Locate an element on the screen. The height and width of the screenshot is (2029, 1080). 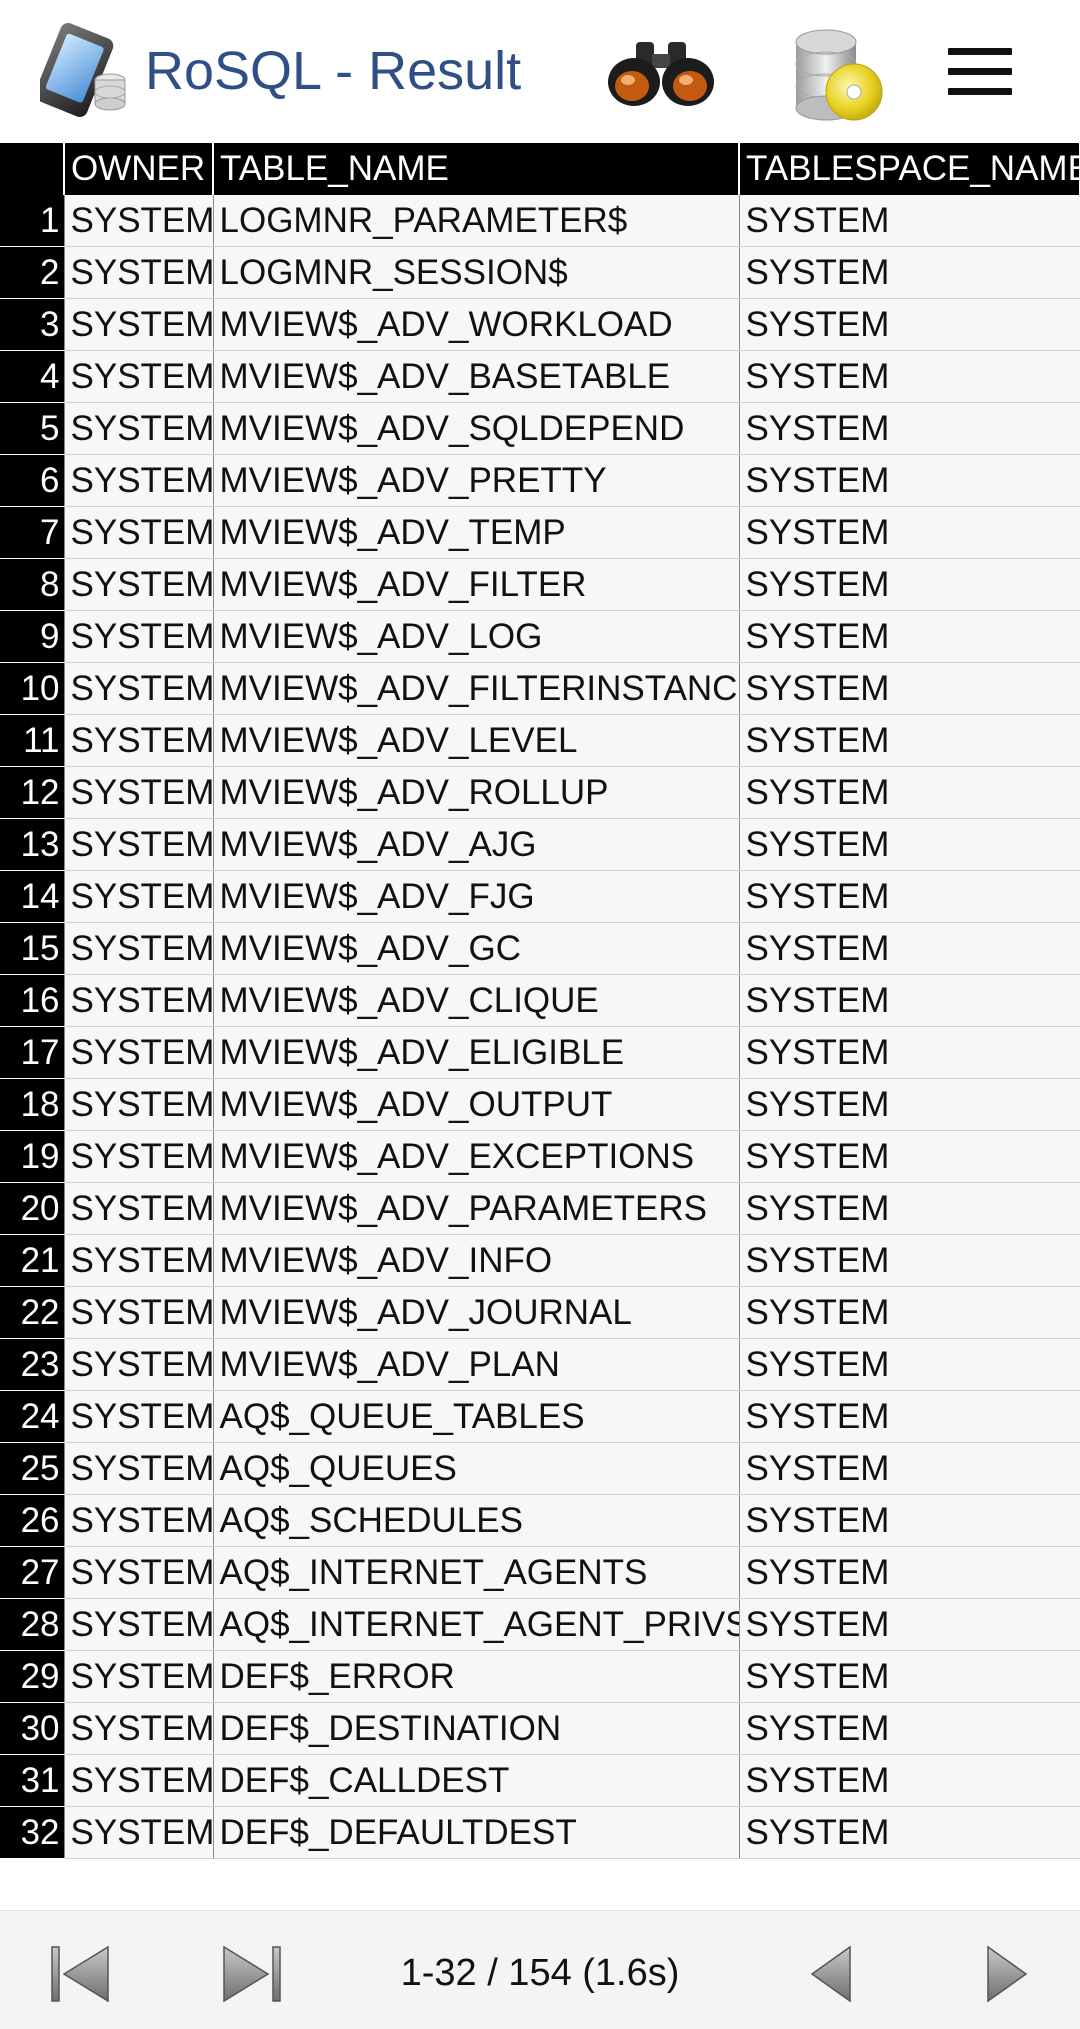
table-name-cell: MVIEW$_ADV_INFO is located at coordinates (476, 1260).